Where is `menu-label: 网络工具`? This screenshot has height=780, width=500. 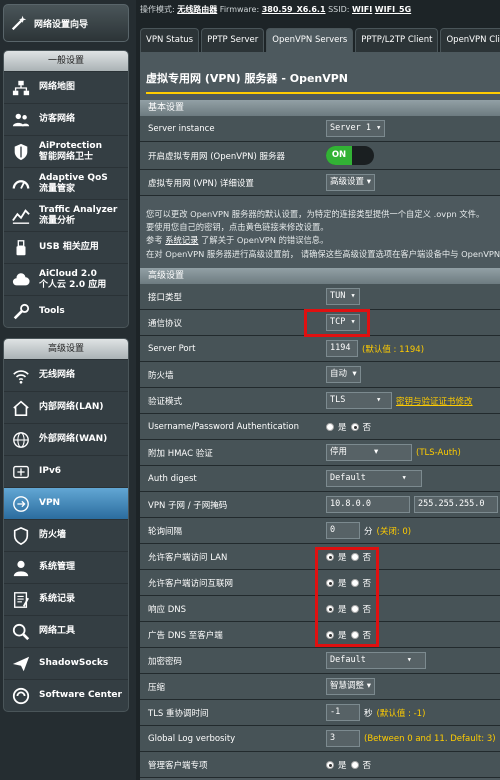 menu-label: 网络工具 is located at coordinates (57, 631).